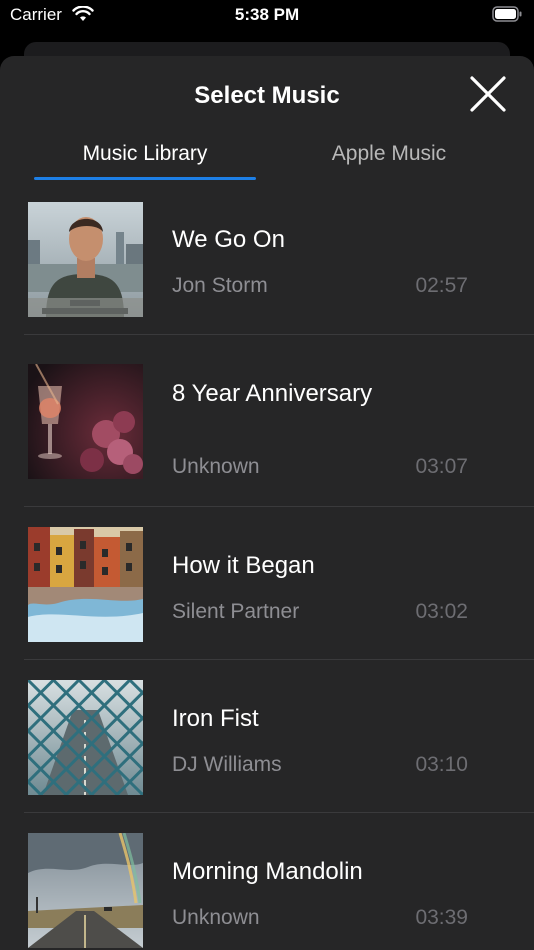  I want to click on track-title: We Go On, so click(228, 239).